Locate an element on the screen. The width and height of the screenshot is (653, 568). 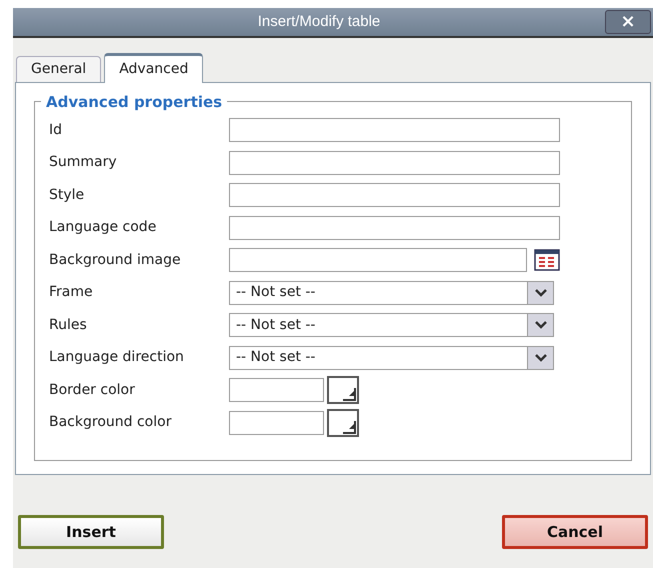
field-label: Summary is located at coordinates (83, 162).